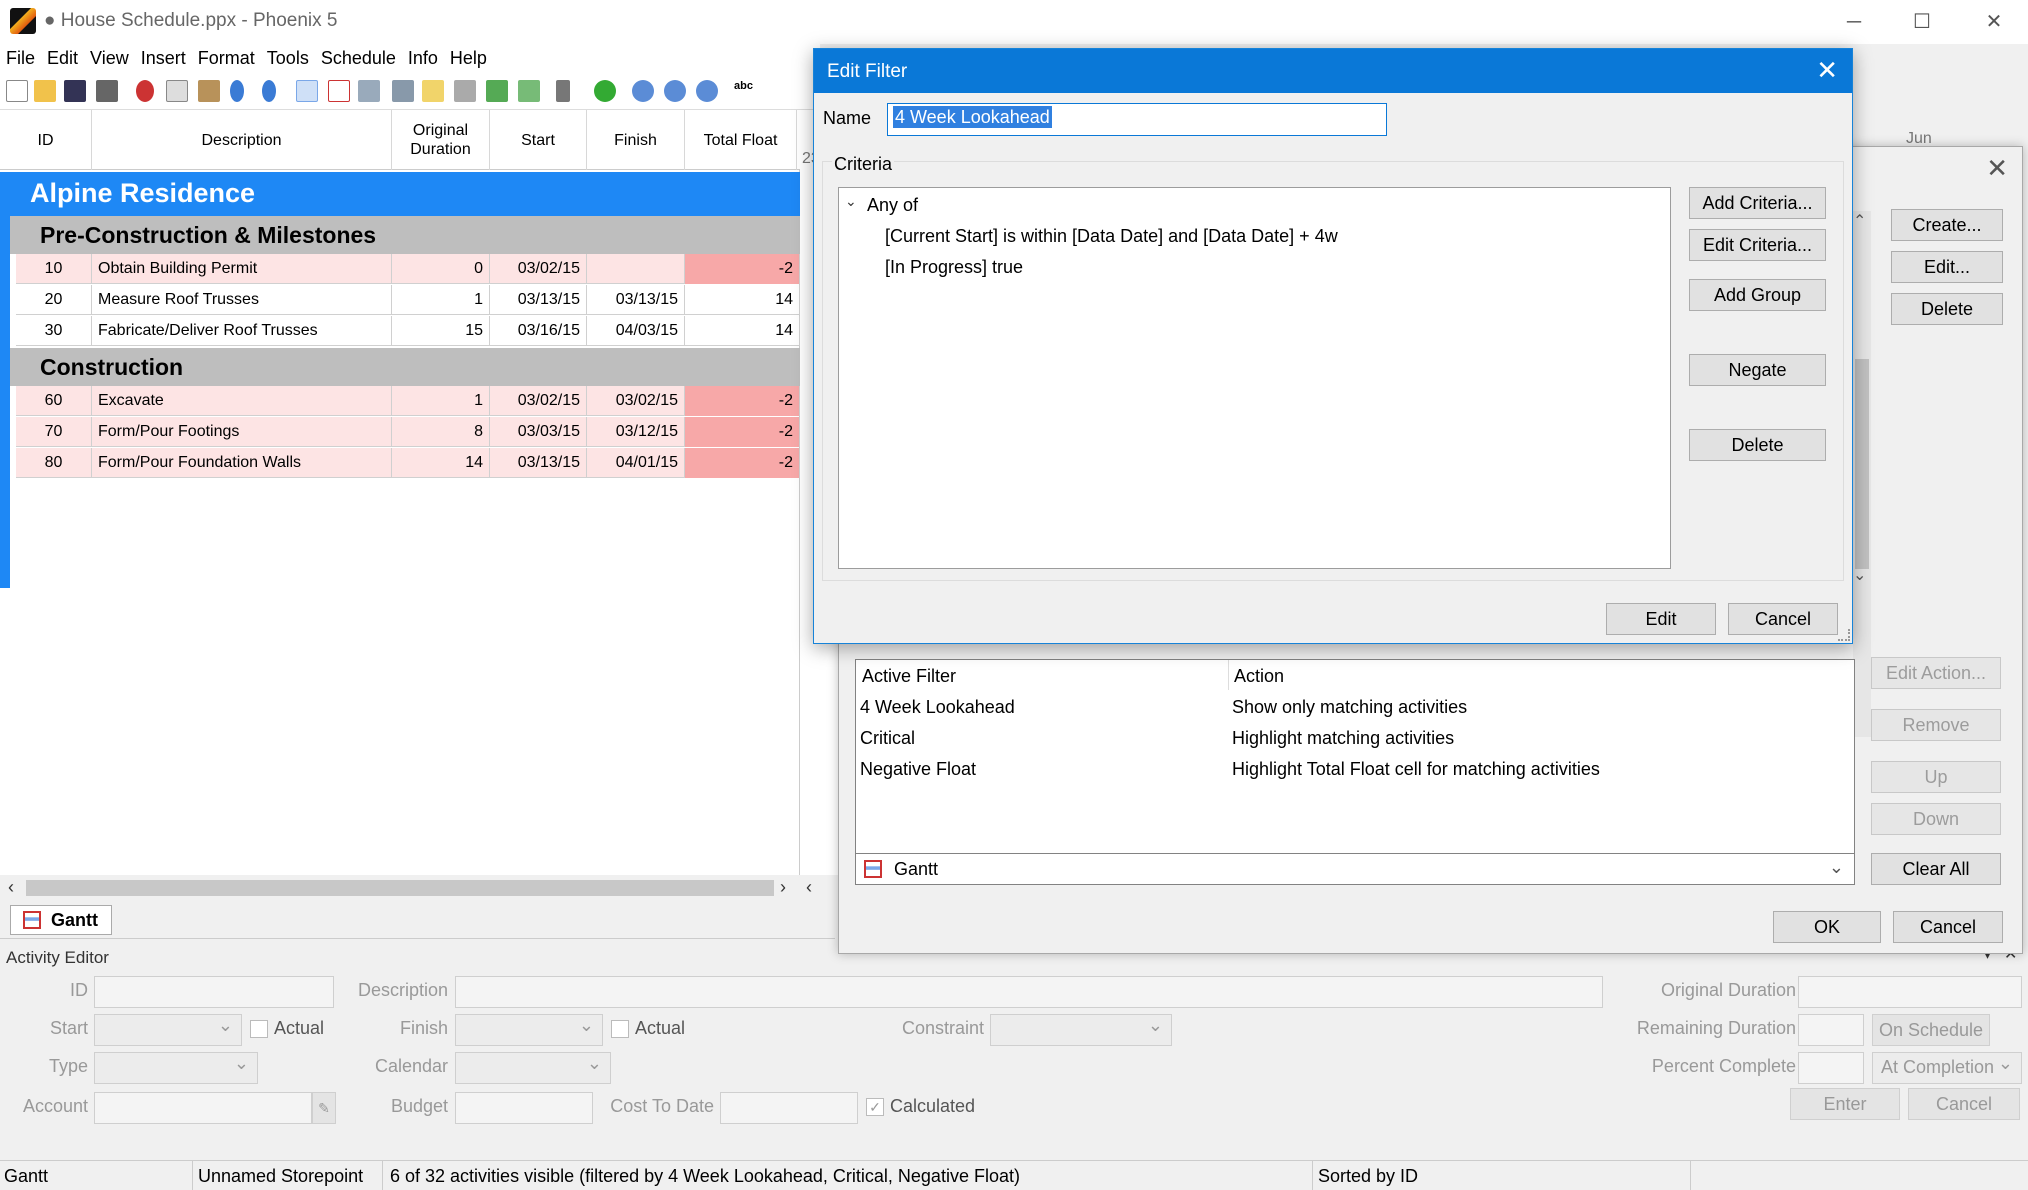 This screenshot has width=2028, height=1190. What do you see at coordinates (1936, 869) in the screenshot?
I see `clear-all-button: Clear All` at bounding box center [1936, 869].